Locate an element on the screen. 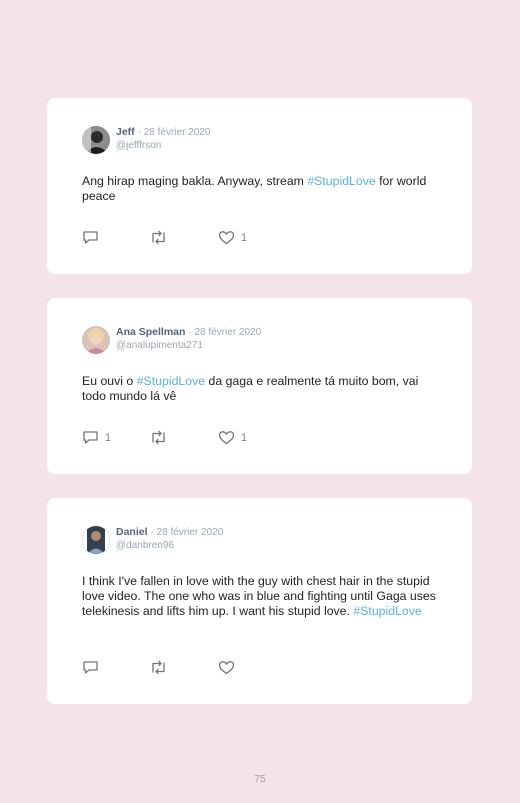 The image size is (520, 803). user-handle: @analupimenta271 is located at coordinates (188, 345).